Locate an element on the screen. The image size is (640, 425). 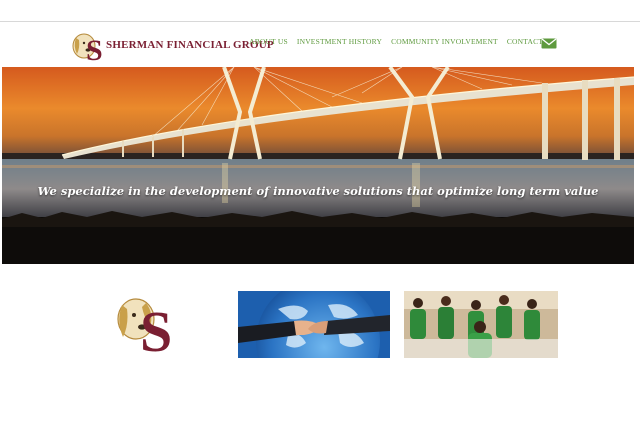
community-children-tile is located at coordinates (481, 324).